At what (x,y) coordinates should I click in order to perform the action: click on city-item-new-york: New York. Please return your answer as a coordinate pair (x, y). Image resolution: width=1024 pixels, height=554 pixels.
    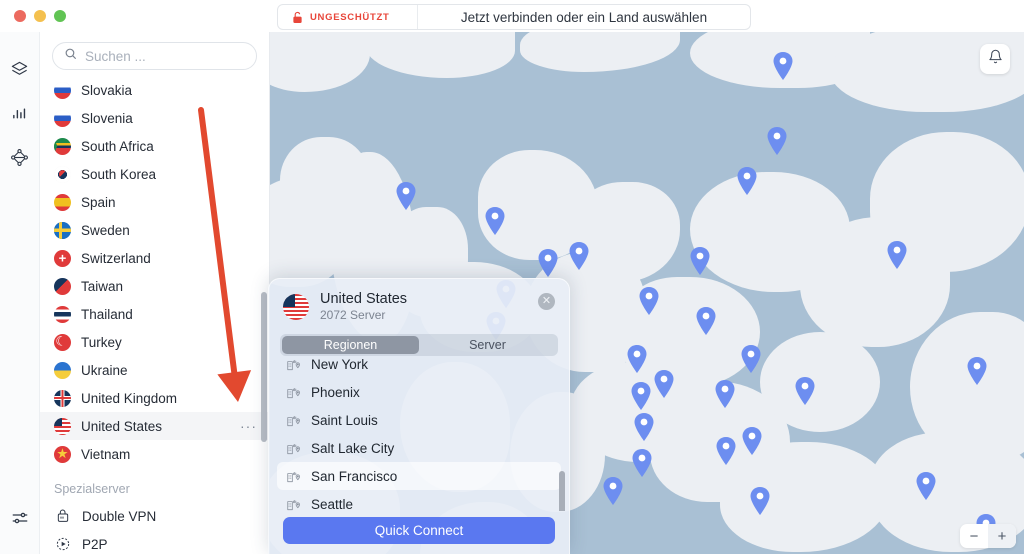
    Looking at the image, I should click on (419, 367).